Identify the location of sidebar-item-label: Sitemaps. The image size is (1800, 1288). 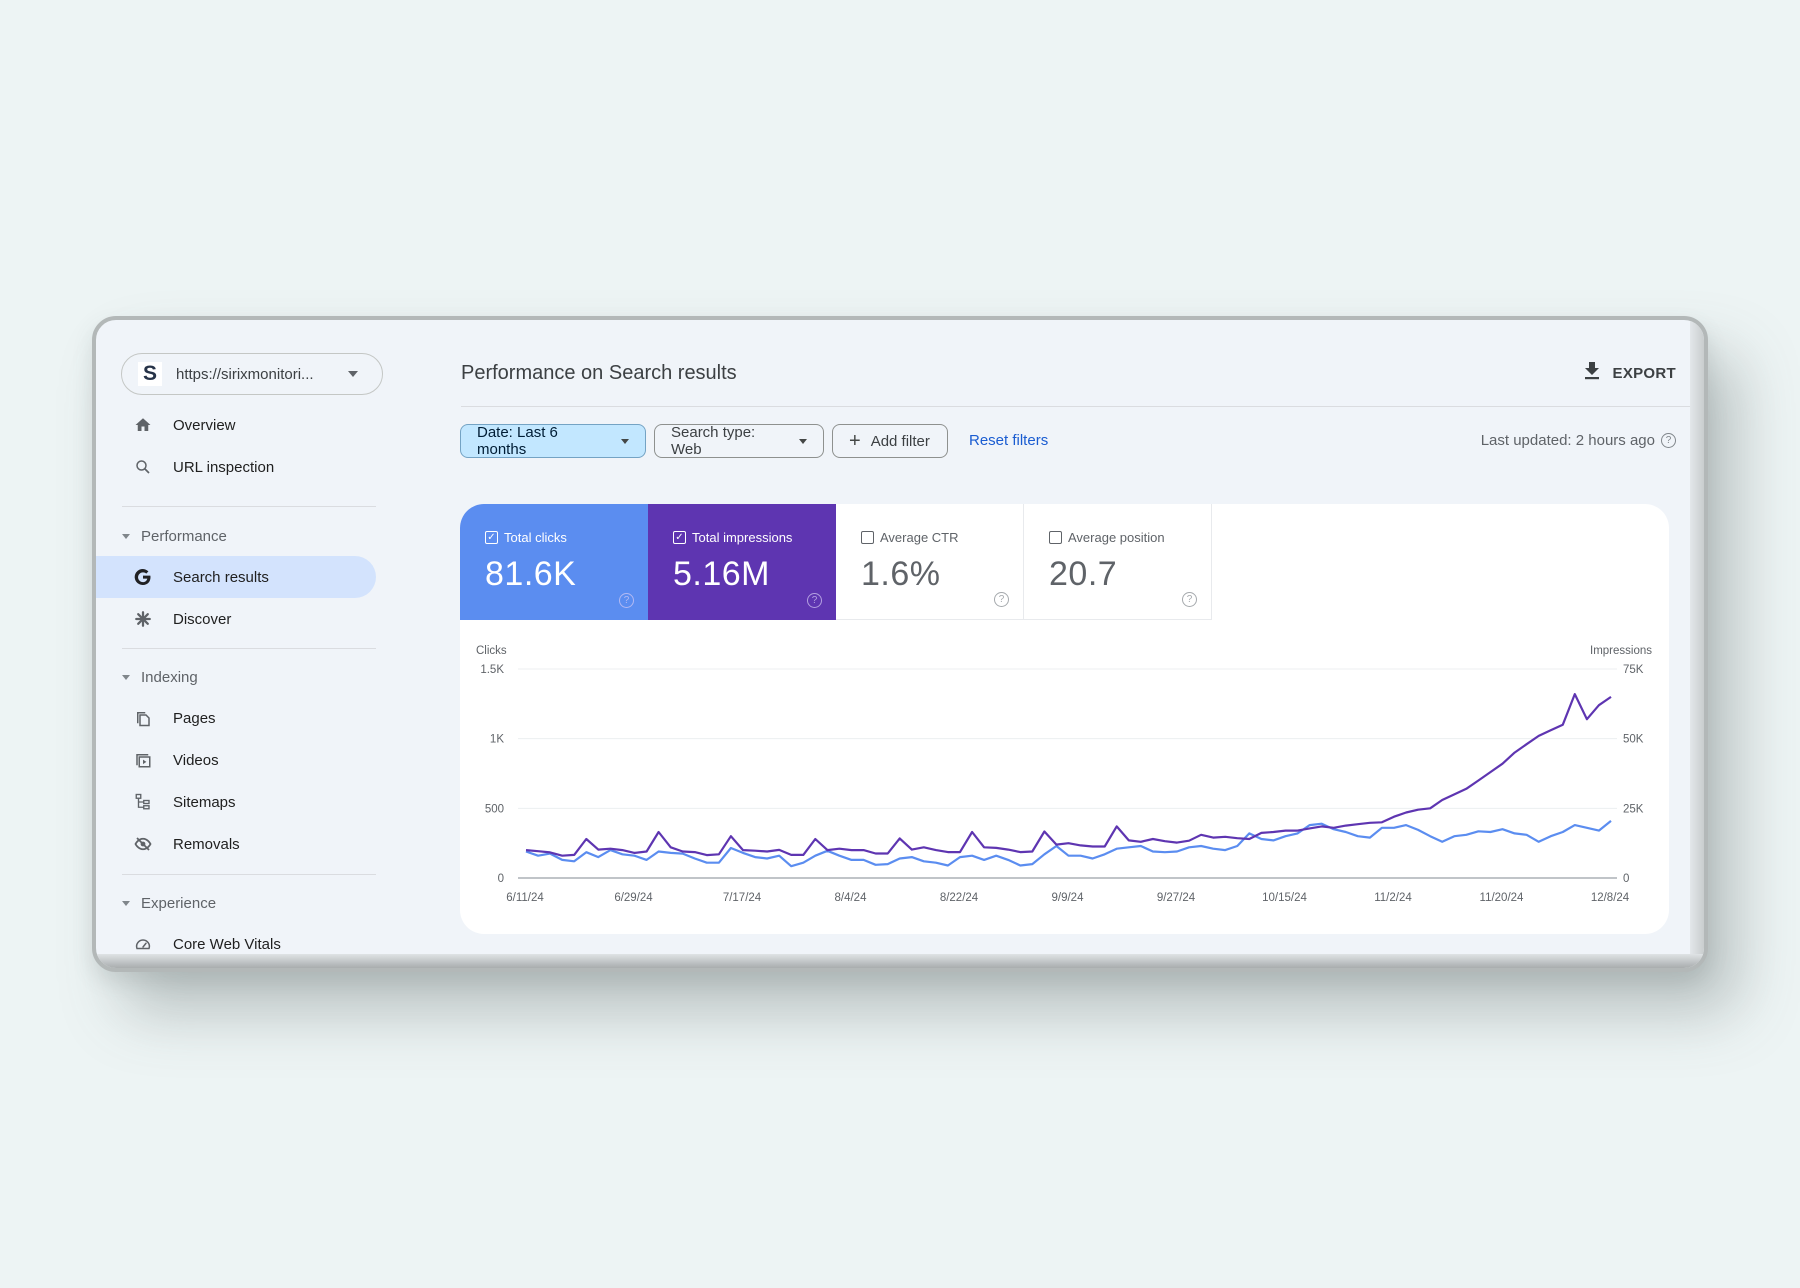
(204, 802).